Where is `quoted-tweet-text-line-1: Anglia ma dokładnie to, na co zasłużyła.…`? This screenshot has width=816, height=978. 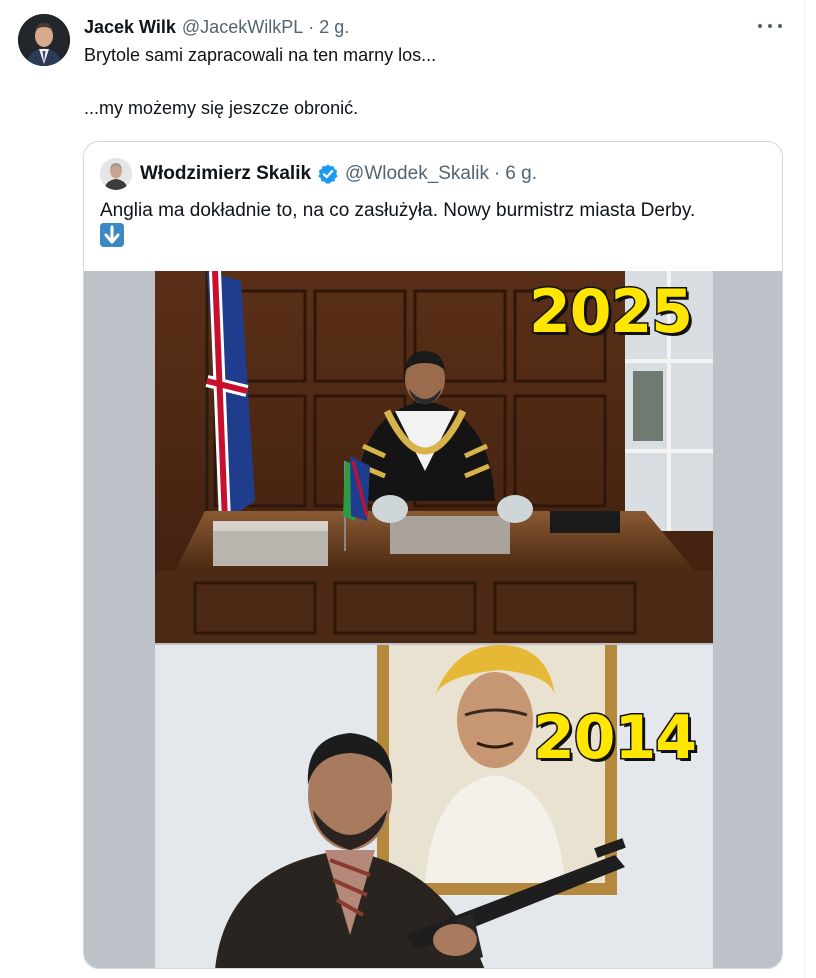 quoted-tweet-text-line-1: Anglia ma dokładnie to, na co zasłużyła.… is located at coordinates (398, 210).